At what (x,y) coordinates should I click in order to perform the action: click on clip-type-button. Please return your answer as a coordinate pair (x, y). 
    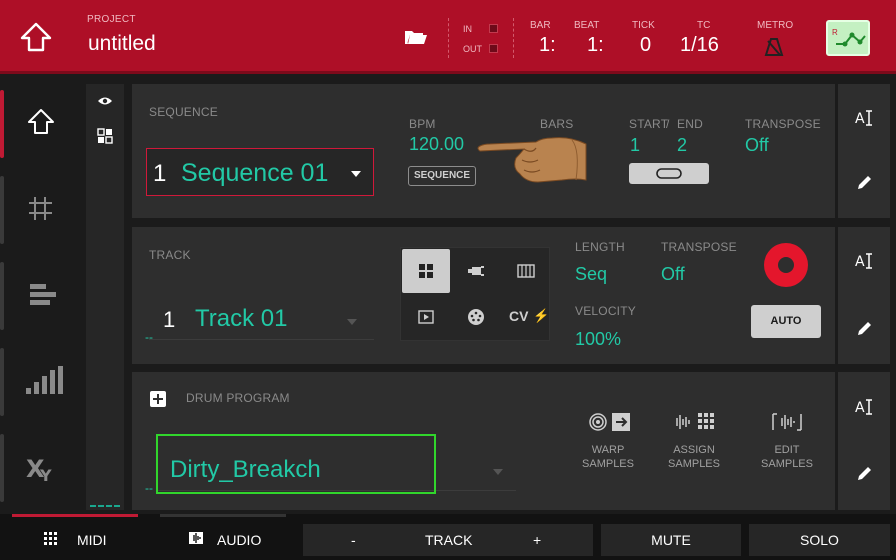
    Looking at the image, I should click on (426, 317).